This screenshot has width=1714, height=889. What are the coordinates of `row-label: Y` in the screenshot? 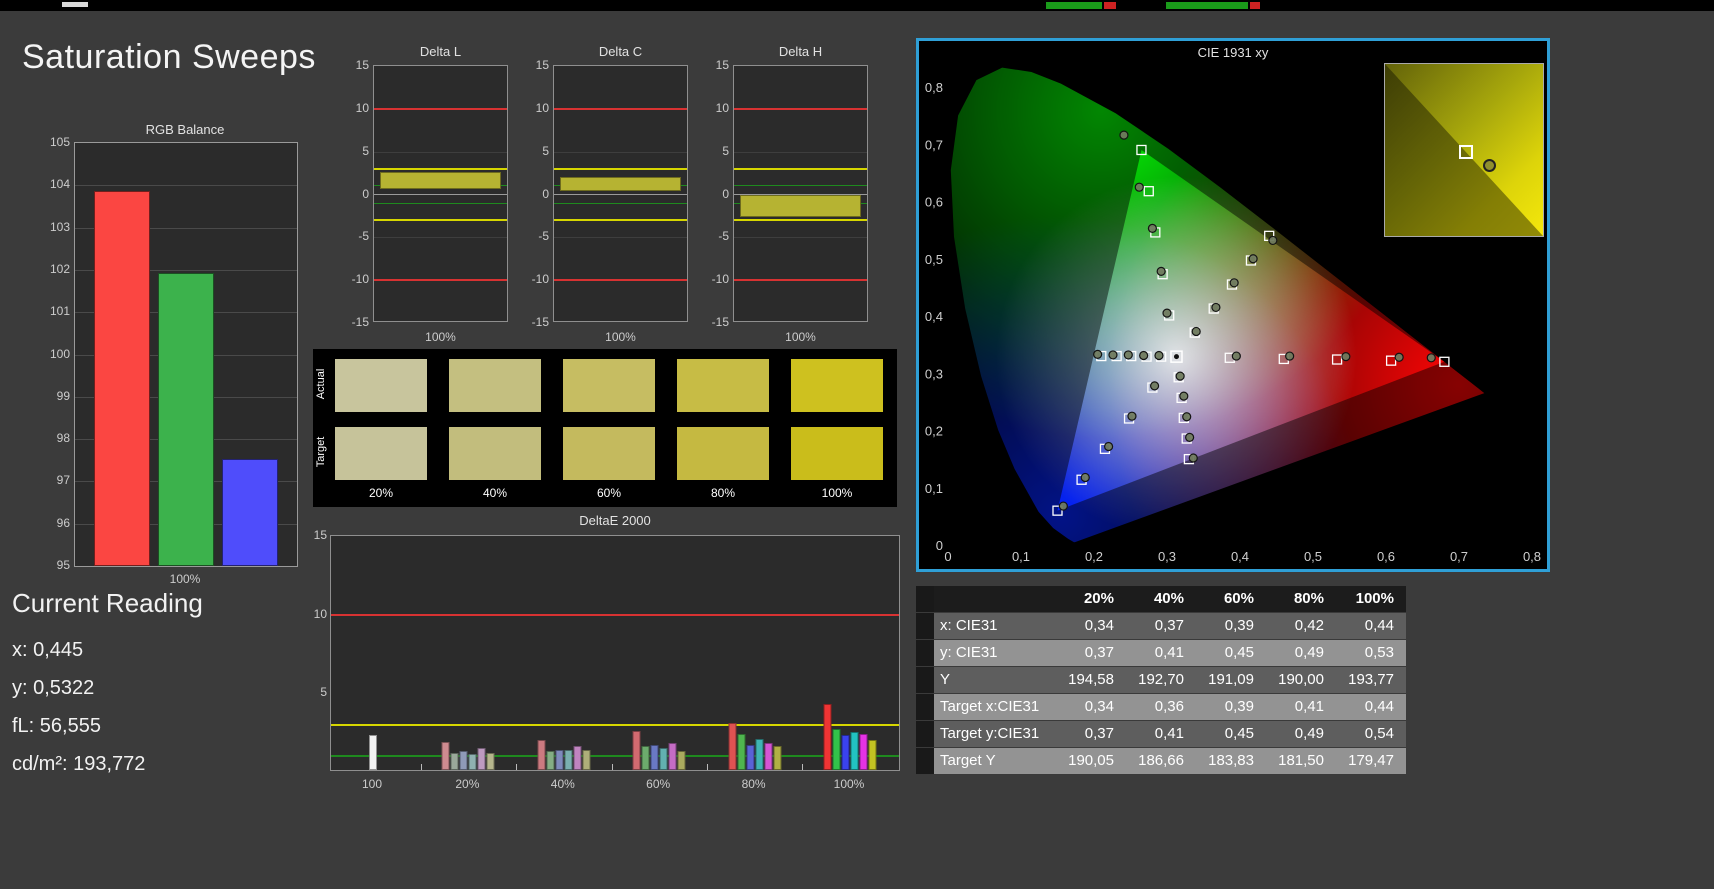 It's located at (945, 679).